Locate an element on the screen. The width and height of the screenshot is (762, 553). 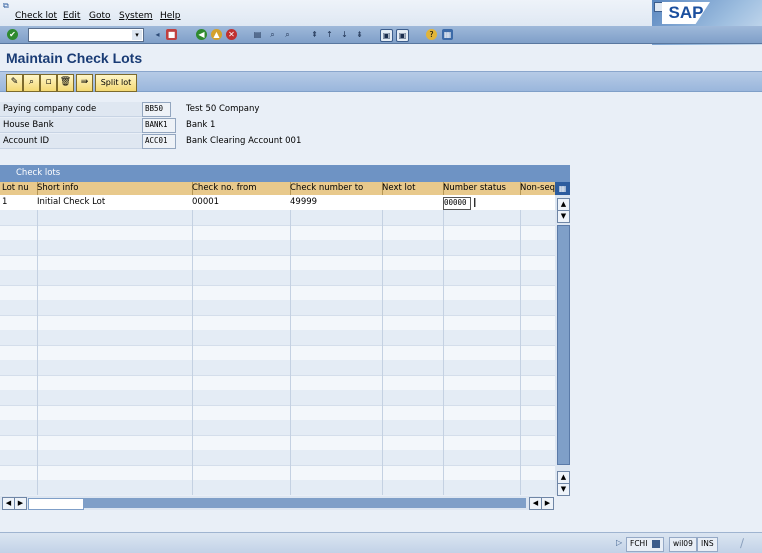
first-page-icon: ⇞ is located at coordinates (314, 34).